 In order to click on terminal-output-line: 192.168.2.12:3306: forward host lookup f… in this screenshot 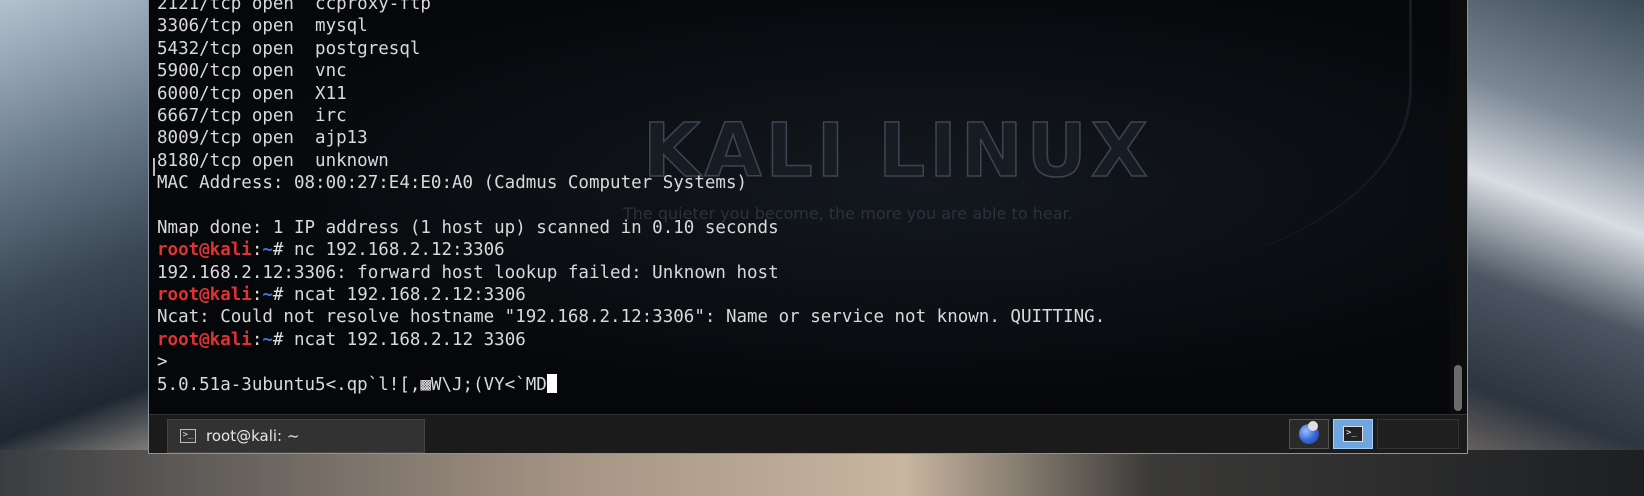, I will do `click(631, 273)`.